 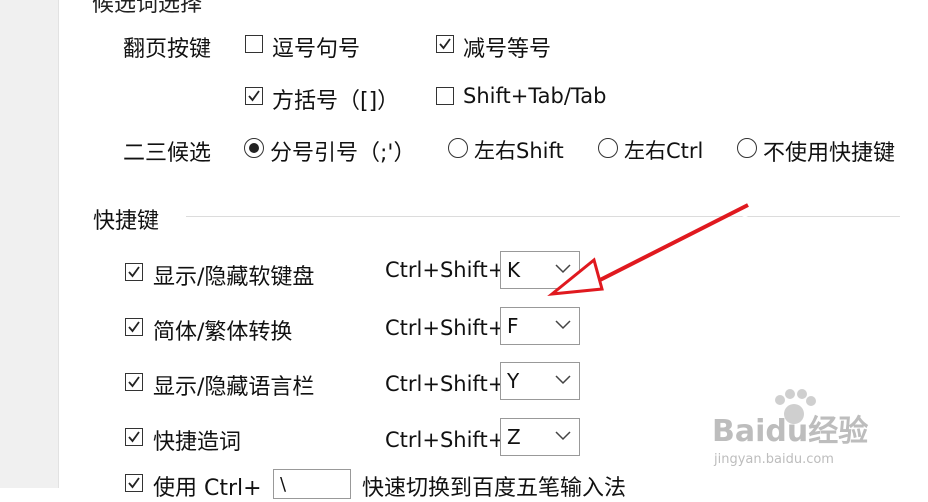 I want to click on watermark-brand: Baidu经验, so click(x=790, y=431).